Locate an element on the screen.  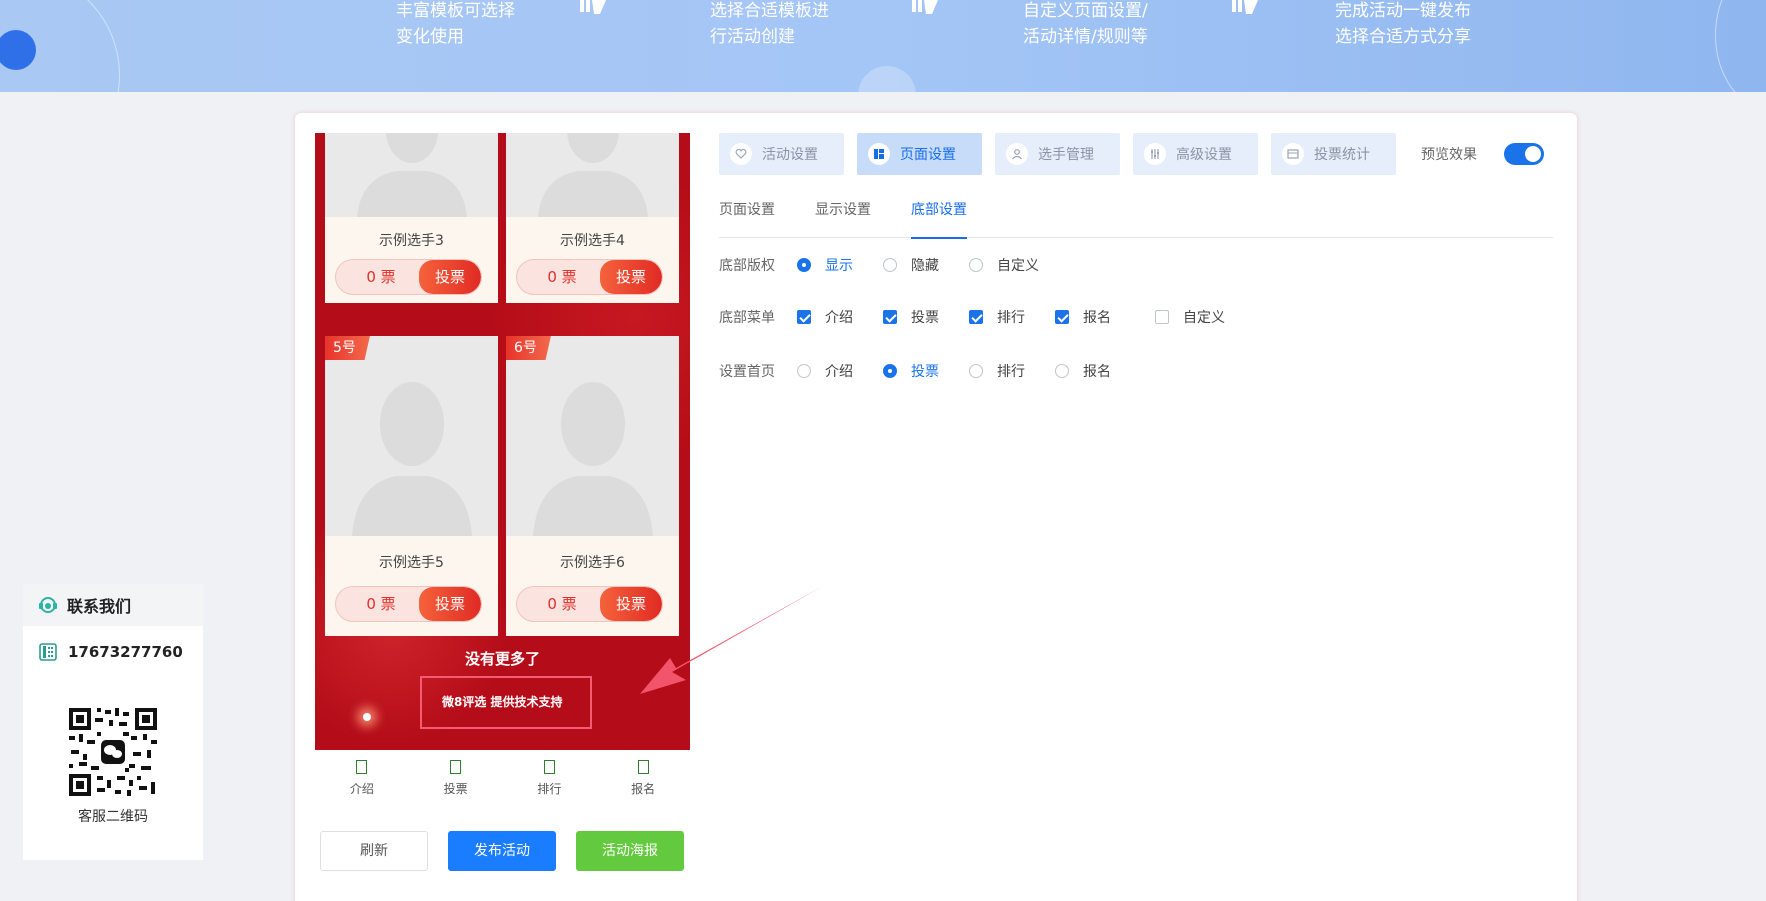
contact-card: 联系我们 17673277760 客服二维码 is located at coordinates (113, 722).